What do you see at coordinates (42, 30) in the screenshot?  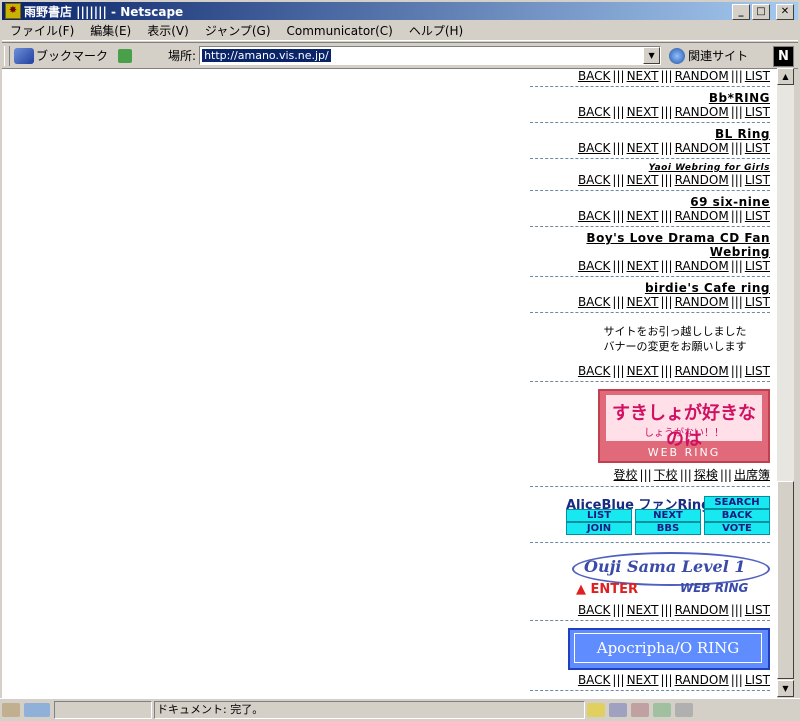 I see `menu-file: ファイル(F)` at bounding box center [42, 30].